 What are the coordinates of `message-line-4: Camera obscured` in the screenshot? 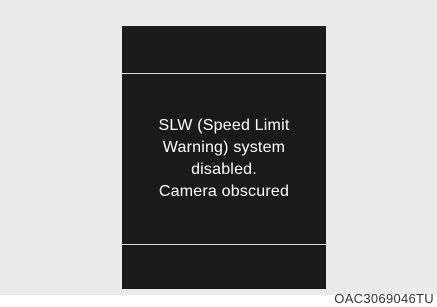 It's located at (224, 191).